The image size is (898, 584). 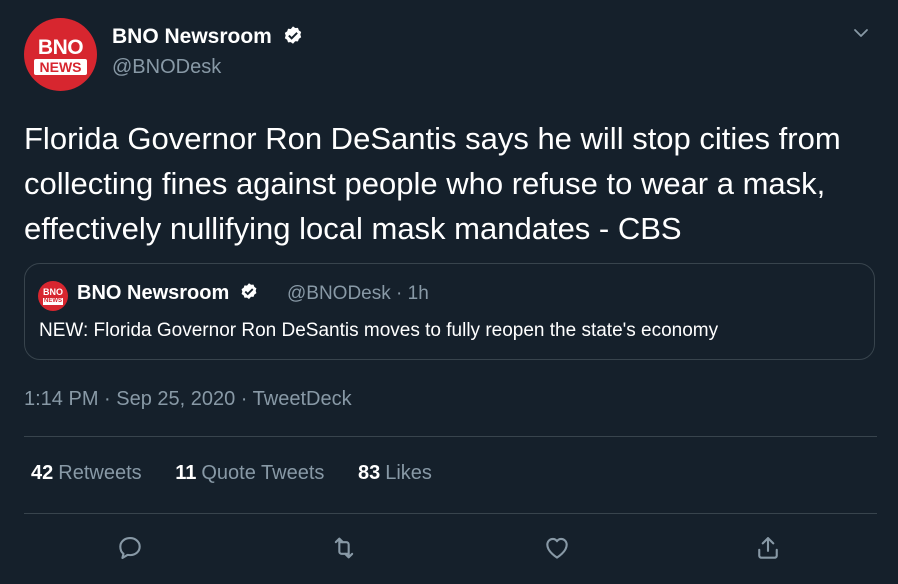 I want to click on heart-icon, so click(x=557, y=548).